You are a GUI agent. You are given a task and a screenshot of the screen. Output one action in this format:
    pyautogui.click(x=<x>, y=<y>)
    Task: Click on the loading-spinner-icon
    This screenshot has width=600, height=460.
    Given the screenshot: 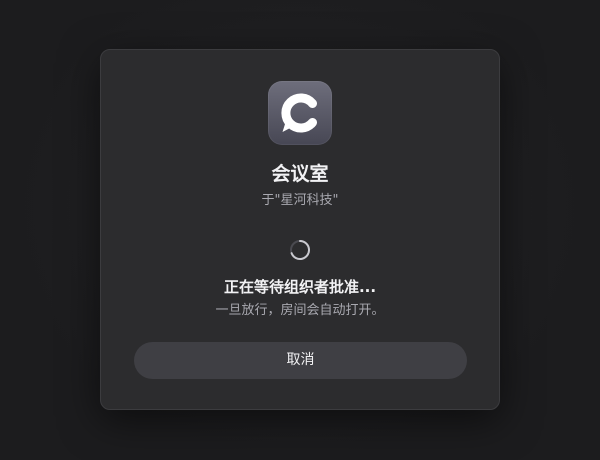 What is the action you would take?
    pyautogui.click(x=300, y=250)
    